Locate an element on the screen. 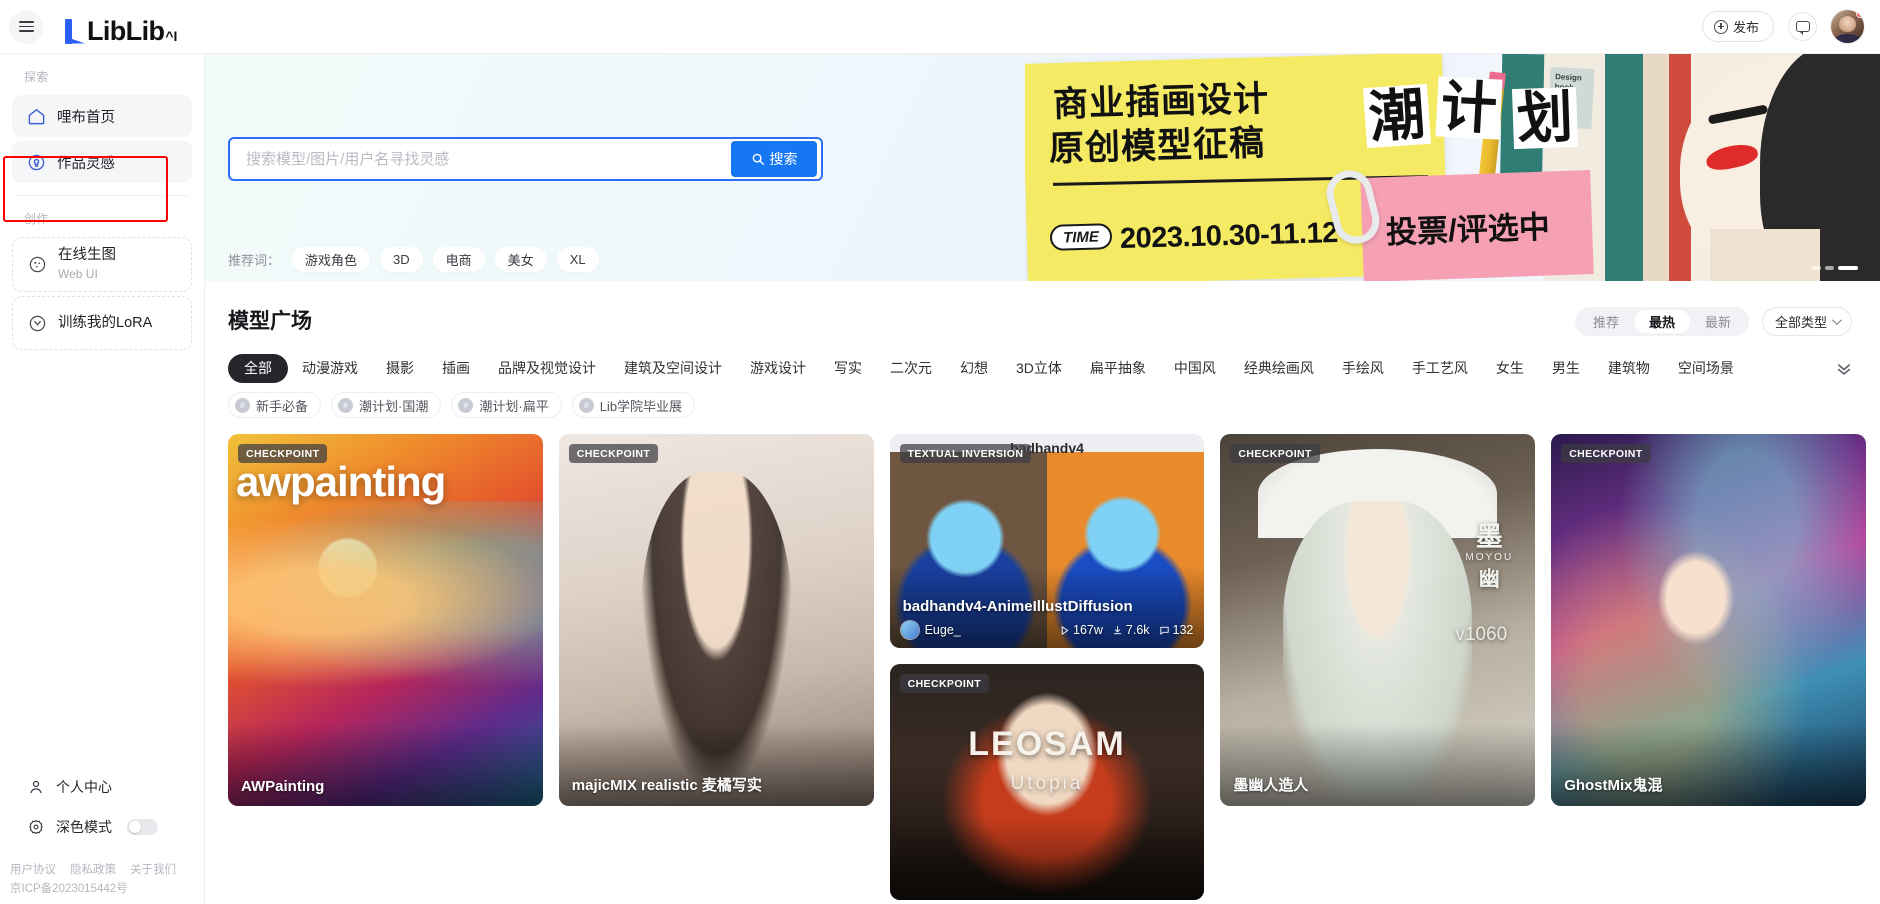  tab-buildings: 建筑物 is located at coordinates (1629, 368).